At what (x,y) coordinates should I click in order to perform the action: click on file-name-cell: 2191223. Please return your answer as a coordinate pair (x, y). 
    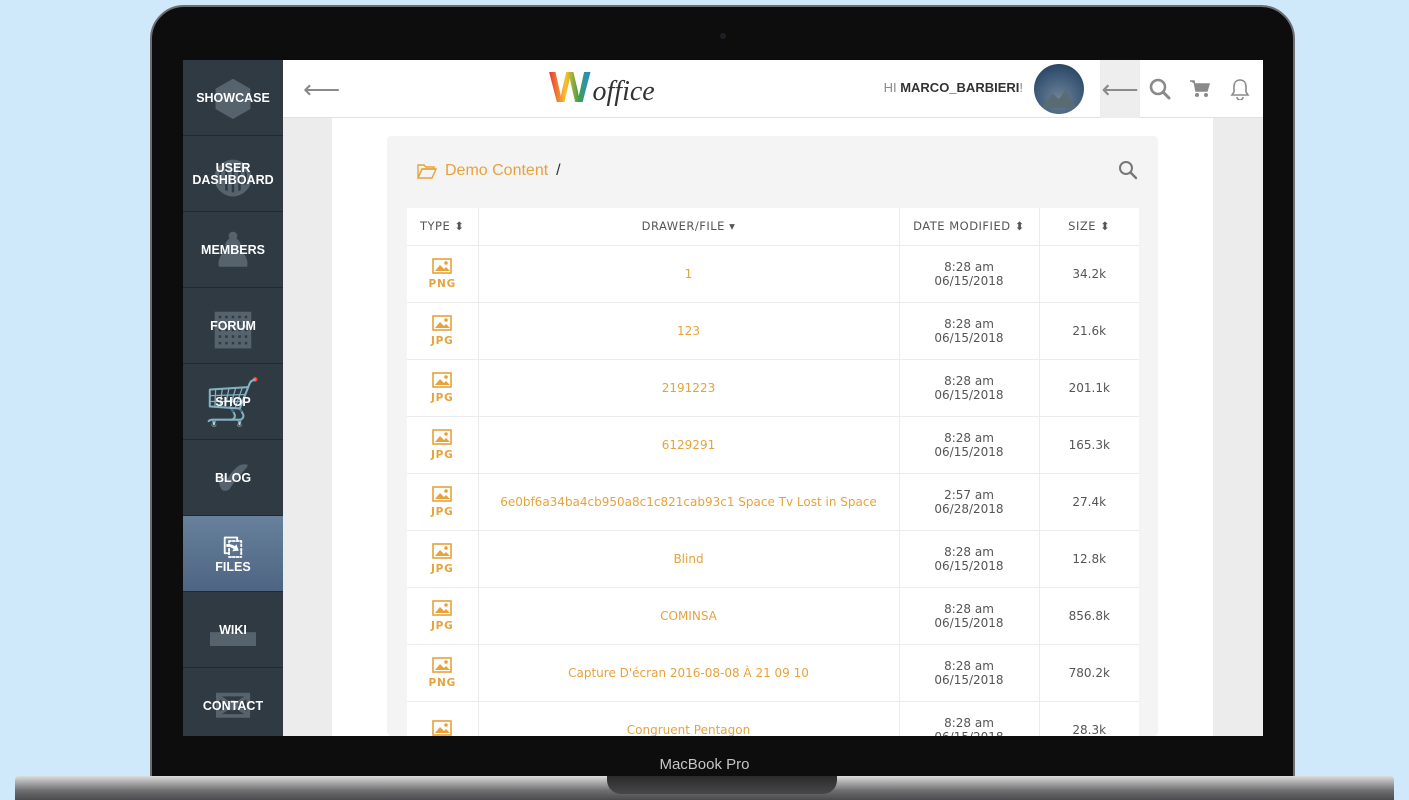
    Looking at the image, I should click on (689, 388).